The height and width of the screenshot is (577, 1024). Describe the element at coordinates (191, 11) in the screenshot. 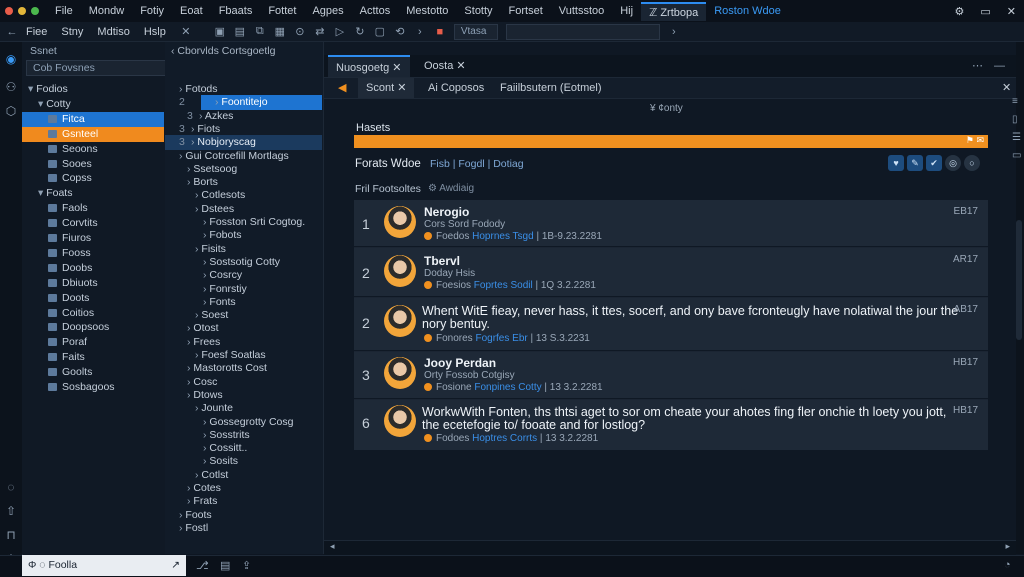

I see `menu-item: Eoat` at that location.